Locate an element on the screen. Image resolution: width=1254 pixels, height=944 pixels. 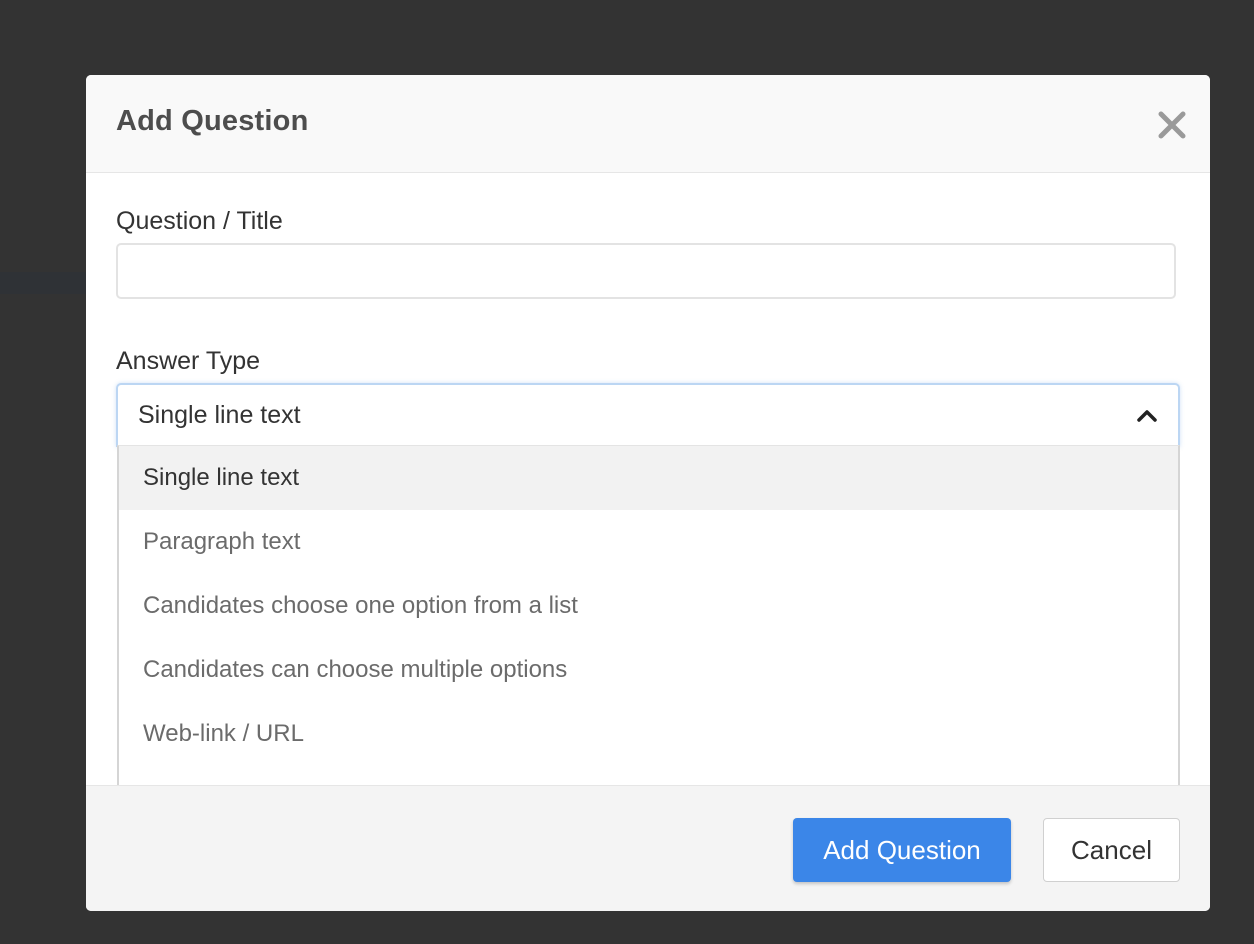
chevron-up-icon is located at coordinates (1147, 415).